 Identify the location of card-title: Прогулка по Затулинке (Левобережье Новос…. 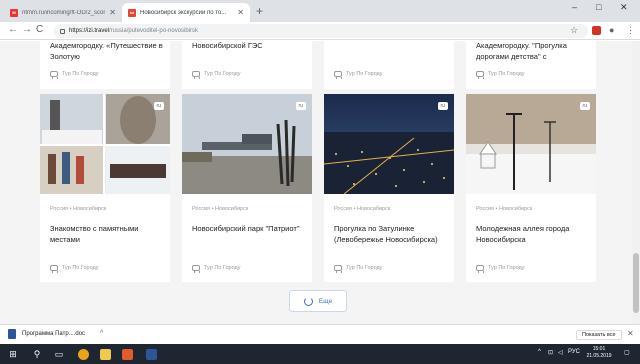
(386, 234).